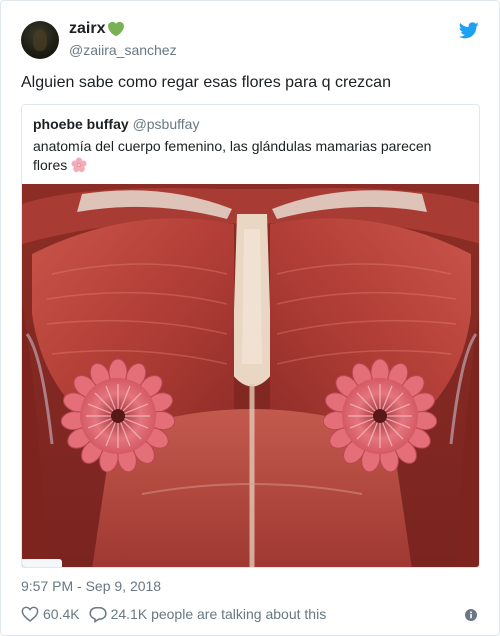 Image resolution: width=500 pixels, height=636 pixels. Describe the element at coordinates (91, 586) in the screenshot. I see `tweet-timestamp: 9:57 PM - Sep 9, 2018` at that location.